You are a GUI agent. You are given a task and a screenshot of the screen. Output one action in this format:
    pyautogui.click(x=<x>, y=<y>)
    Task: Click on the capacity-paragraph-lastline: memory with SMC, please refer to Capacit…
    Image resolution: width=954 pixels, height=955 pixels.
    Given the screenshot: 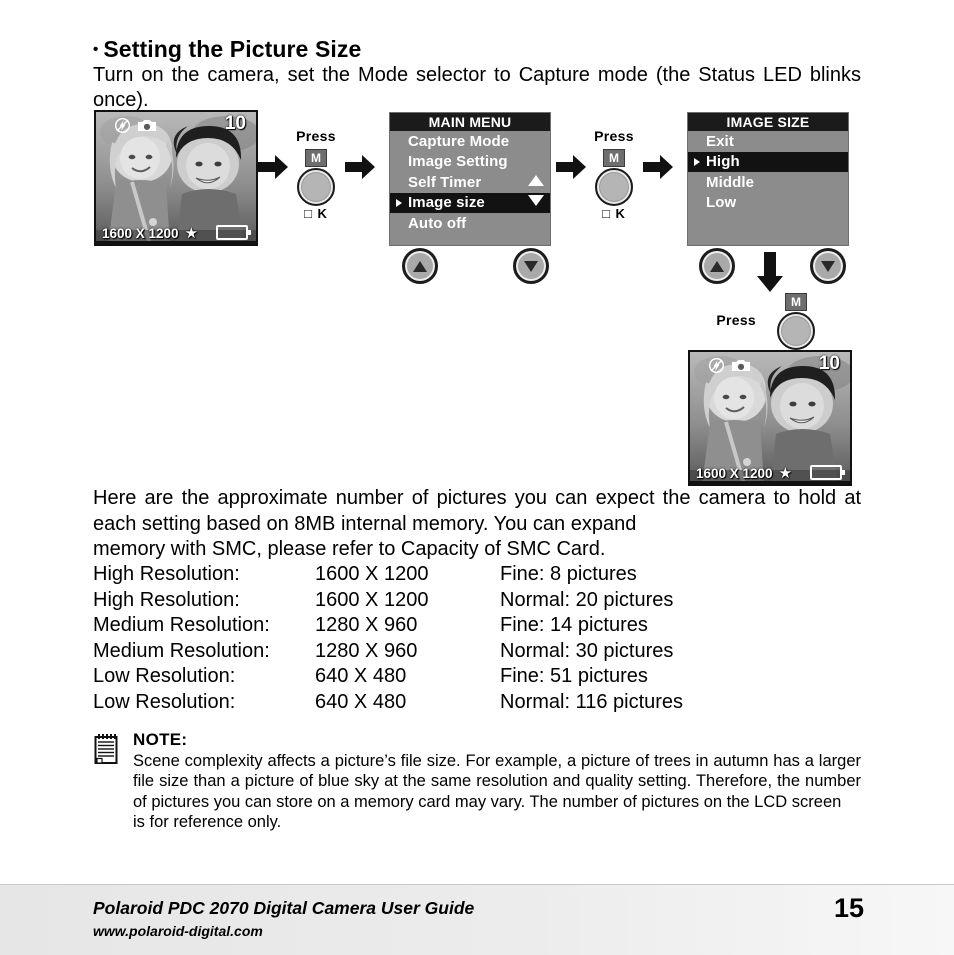 What is the action you would take?
    pyautogui.click(x=349, y=549)
    